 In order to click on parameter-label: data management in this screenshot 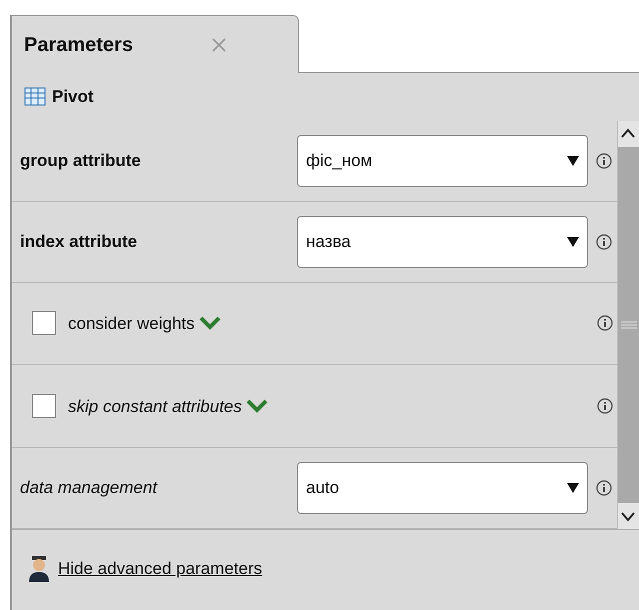, I will do `click(89, 488)`.